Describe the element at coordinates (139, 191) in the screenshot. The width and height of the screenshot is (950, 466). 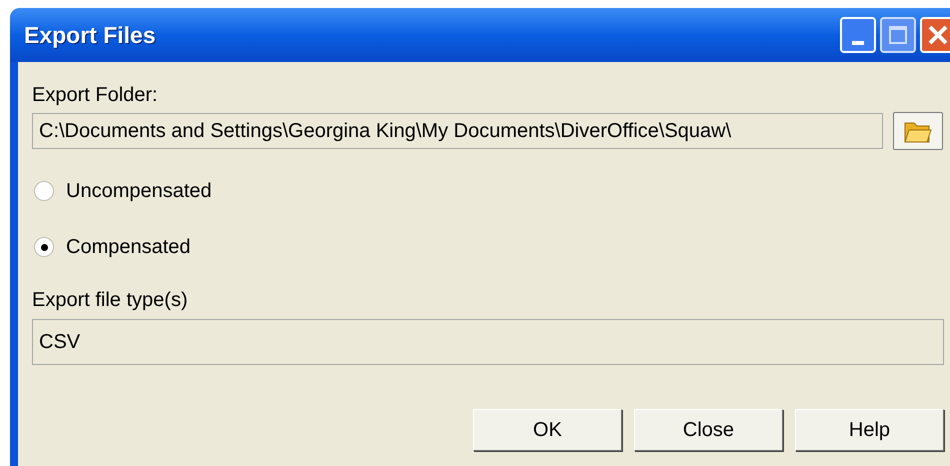
I see `radio-label: Uncompensated` at that location.